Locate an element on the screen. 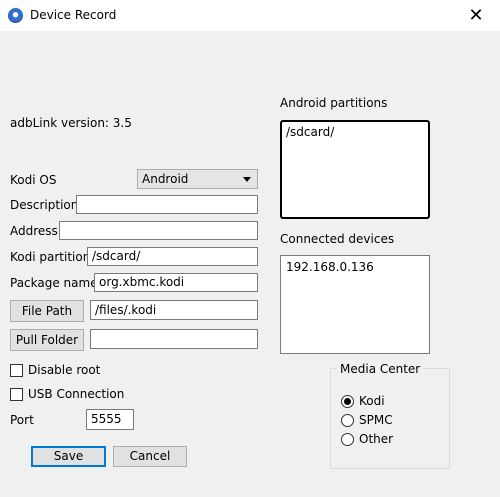 The image size is (500, 497). kodi-os-select: Android is located at coordinates (197, 179).